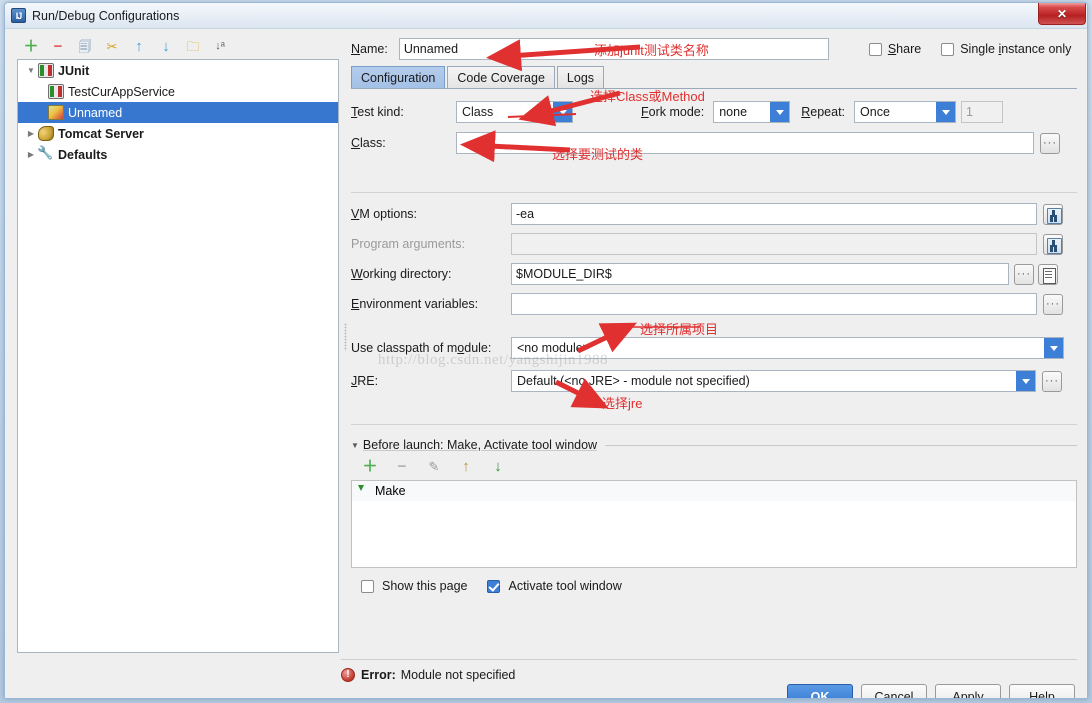 Image resolution: width=1092 pixels, height=703 pixels. Describe the element at coordinates (220, 46) in the screenshot. I see `sort-alphabetically-icon: ↓ᵃ` at that location.